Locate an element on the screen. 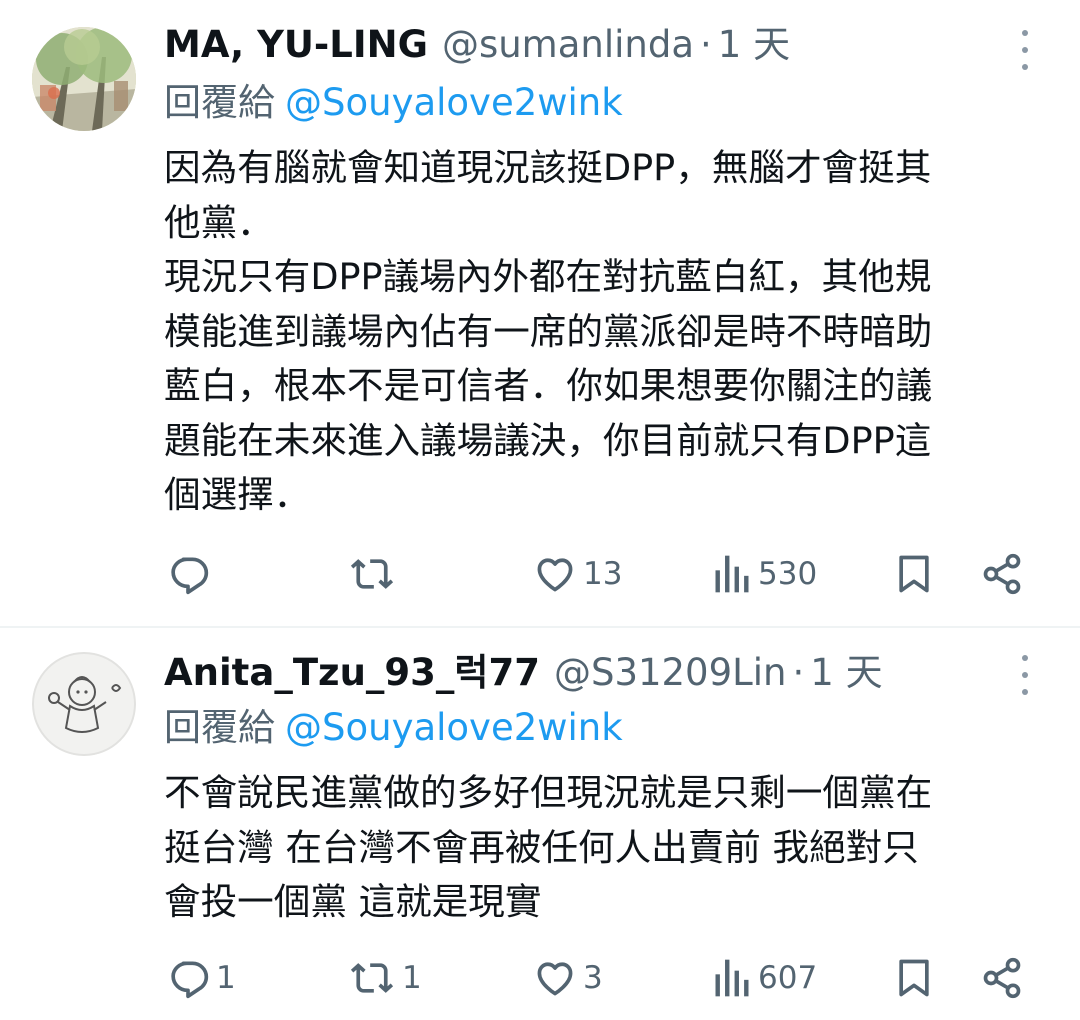 The width and height of the screenshot is (1080, 1020). reply-button is located at coordinates (191, 574).